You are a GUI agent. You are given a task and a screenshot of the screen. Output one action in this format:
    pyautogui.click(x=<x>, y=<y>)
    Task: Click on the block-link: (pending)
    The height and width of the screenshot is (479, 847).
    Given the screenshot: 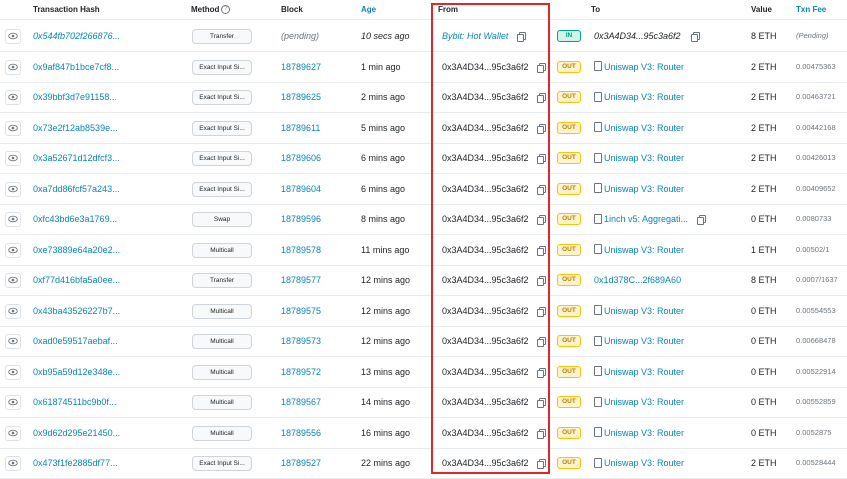 What is the action you would take?
    pyautogui.click(x=300, y=36)
    